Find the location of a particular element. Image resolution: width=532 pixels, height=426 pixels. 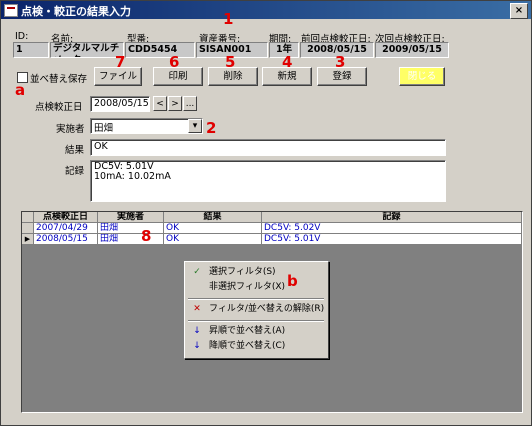

table-row: ▶ 2008/05/15 田畑 OK DC5V: 5.01V is located at coordinates (272, 239).